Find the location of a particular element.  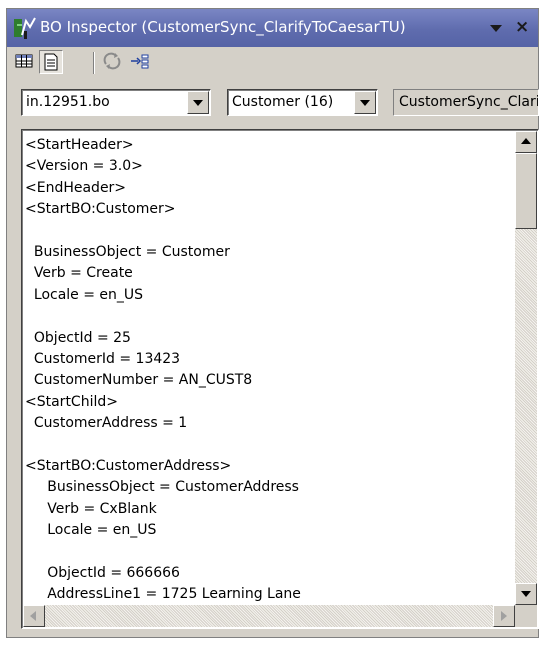

content-line: Verb = CxBlank is located at coordinates (91, 508).